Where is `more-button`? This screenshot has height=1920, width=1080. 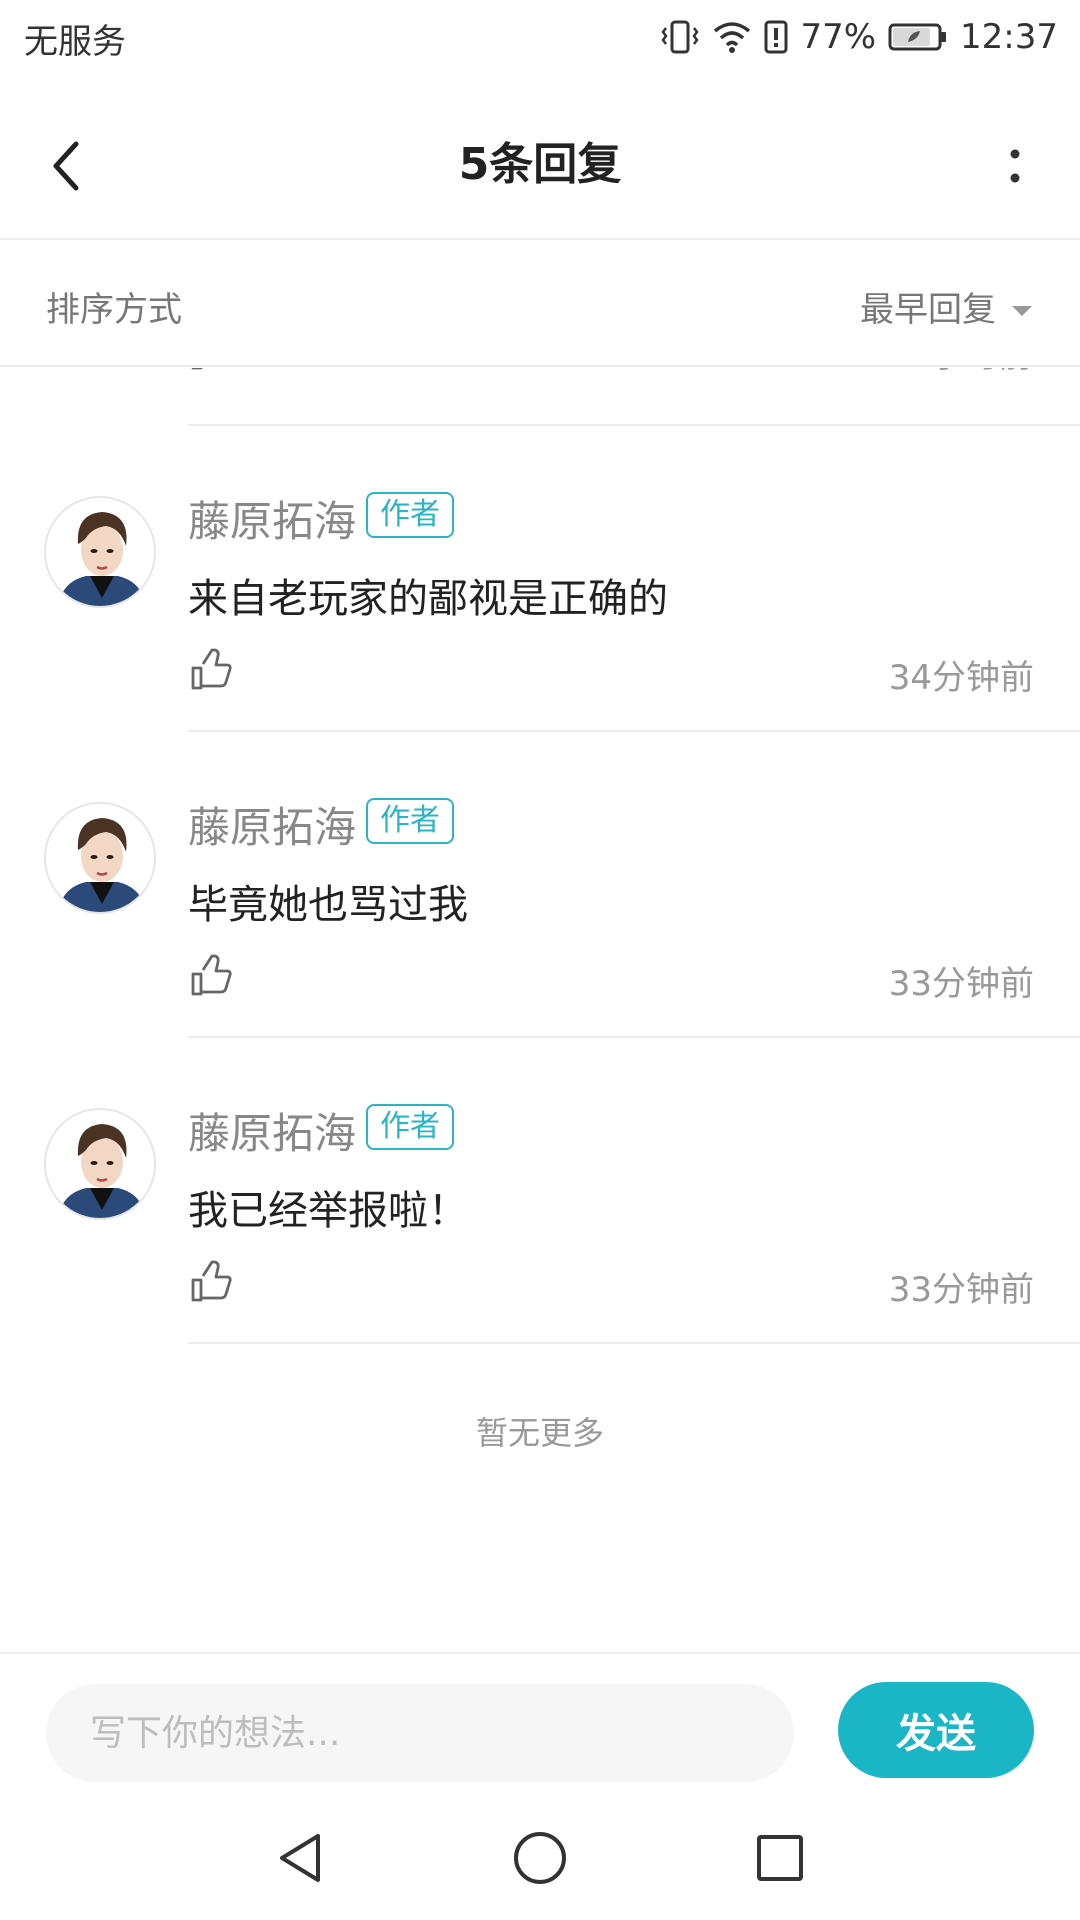
more-button is located at coordinates (1015, 168).